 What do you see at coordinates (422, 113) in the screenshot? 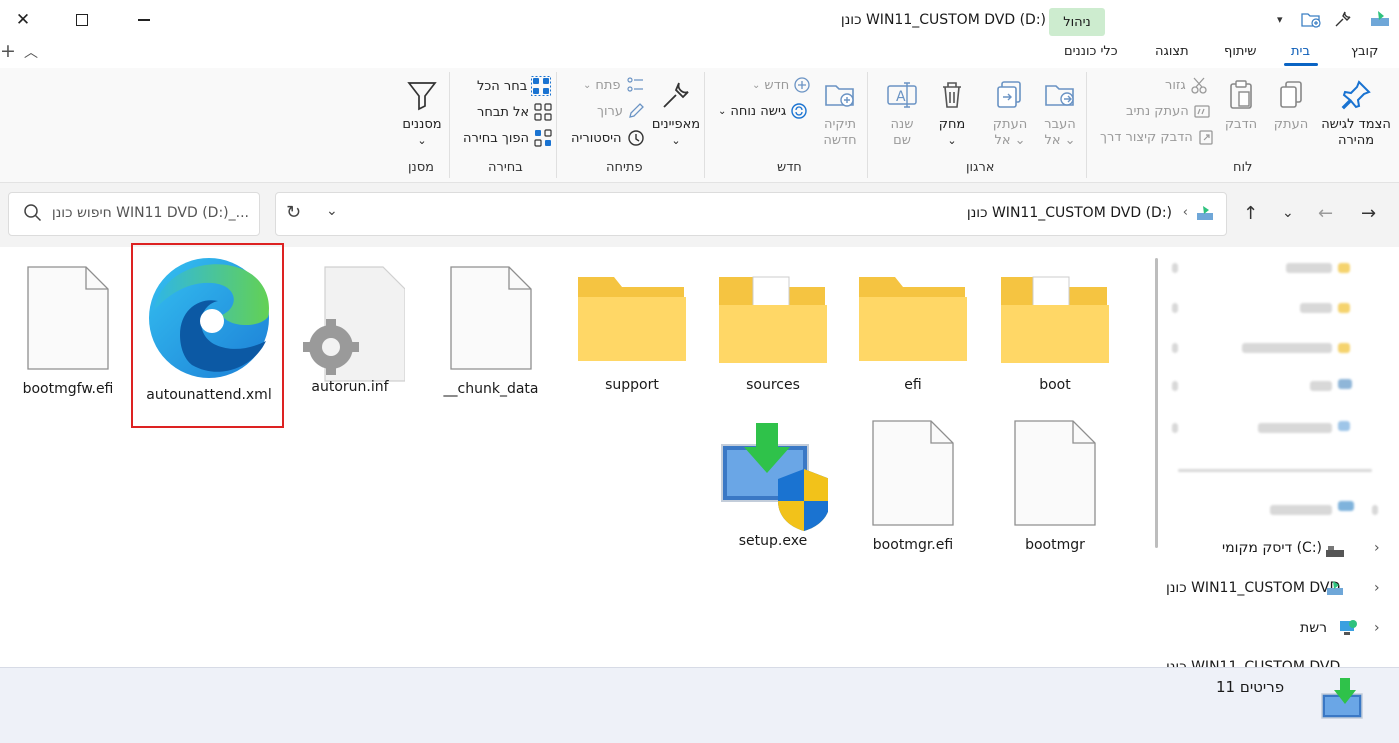
I see `filters-button: מסננים ⌄` at bounding box center [422, 113].